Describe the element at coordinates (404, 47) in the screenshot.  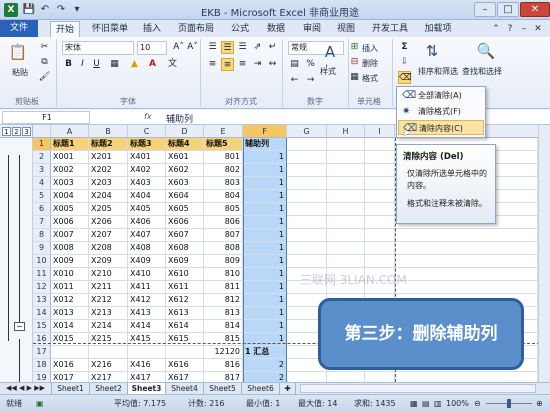
I see `autosum-icon: Σ` at that location.